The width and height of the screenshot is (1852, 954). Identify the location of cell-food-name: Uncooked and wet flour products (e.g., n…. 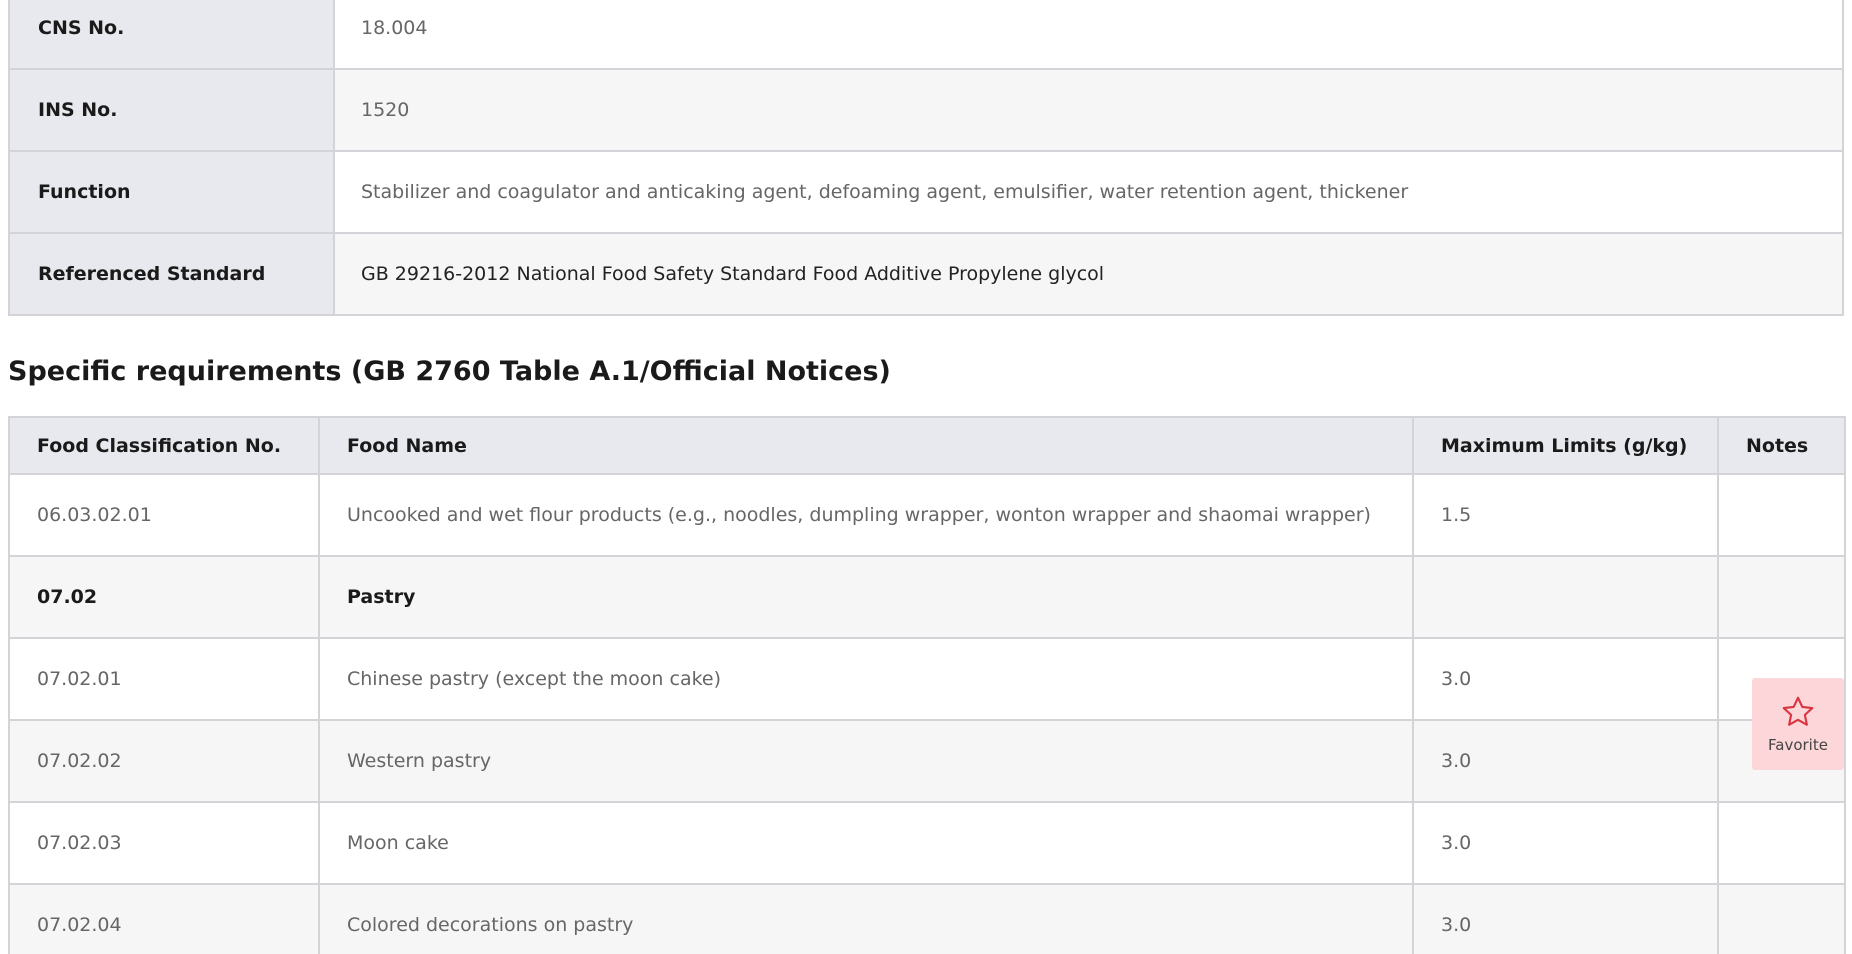
(866, 515).